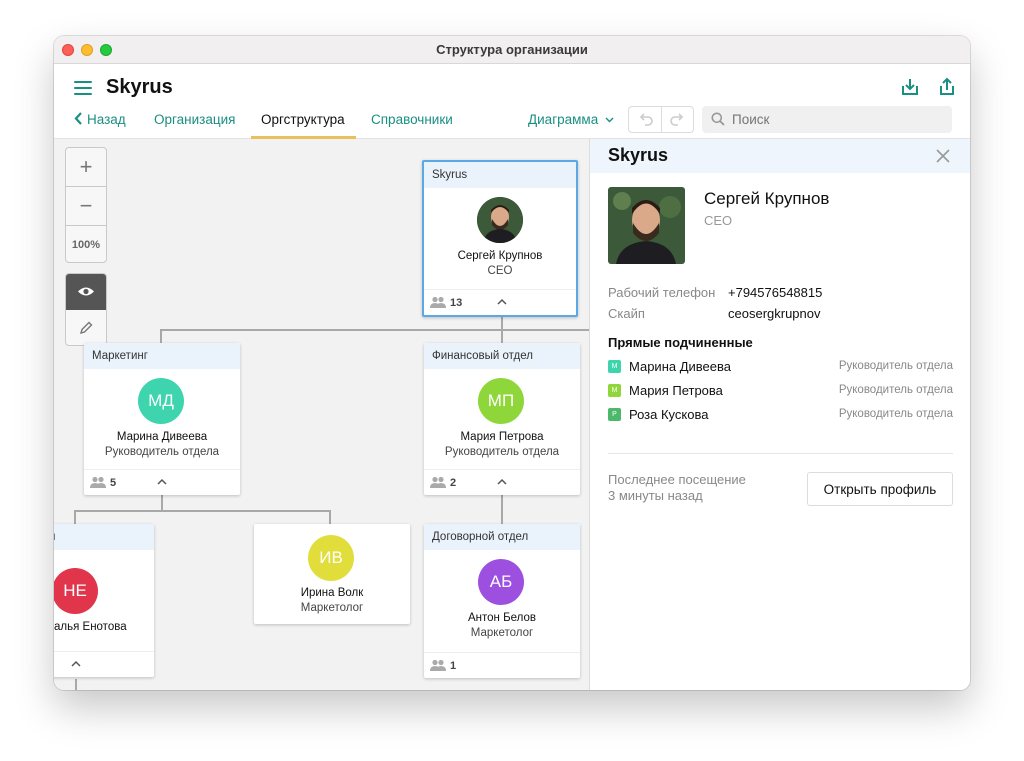 Image resolution: width=1024 pixels, height=761 pixels. What do you see at coordinates (331, 558) in the screenshot?
I see `avatar: ИВ` at bounding box center [331, 558].